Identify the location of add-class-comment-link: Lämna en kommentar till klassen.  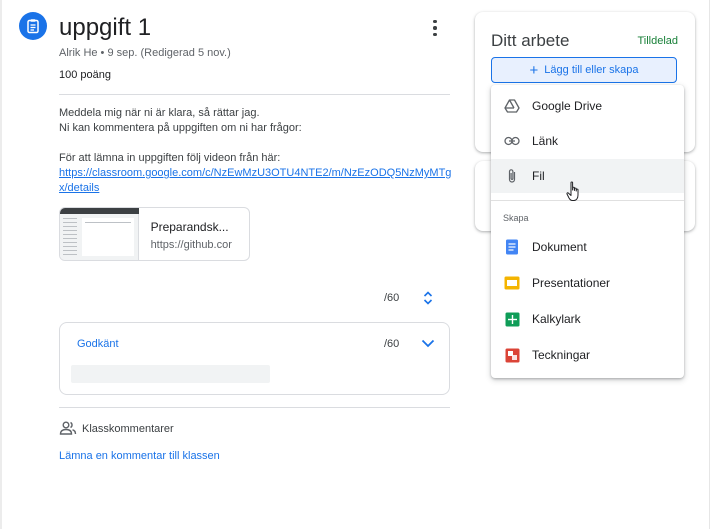
(139, 456).